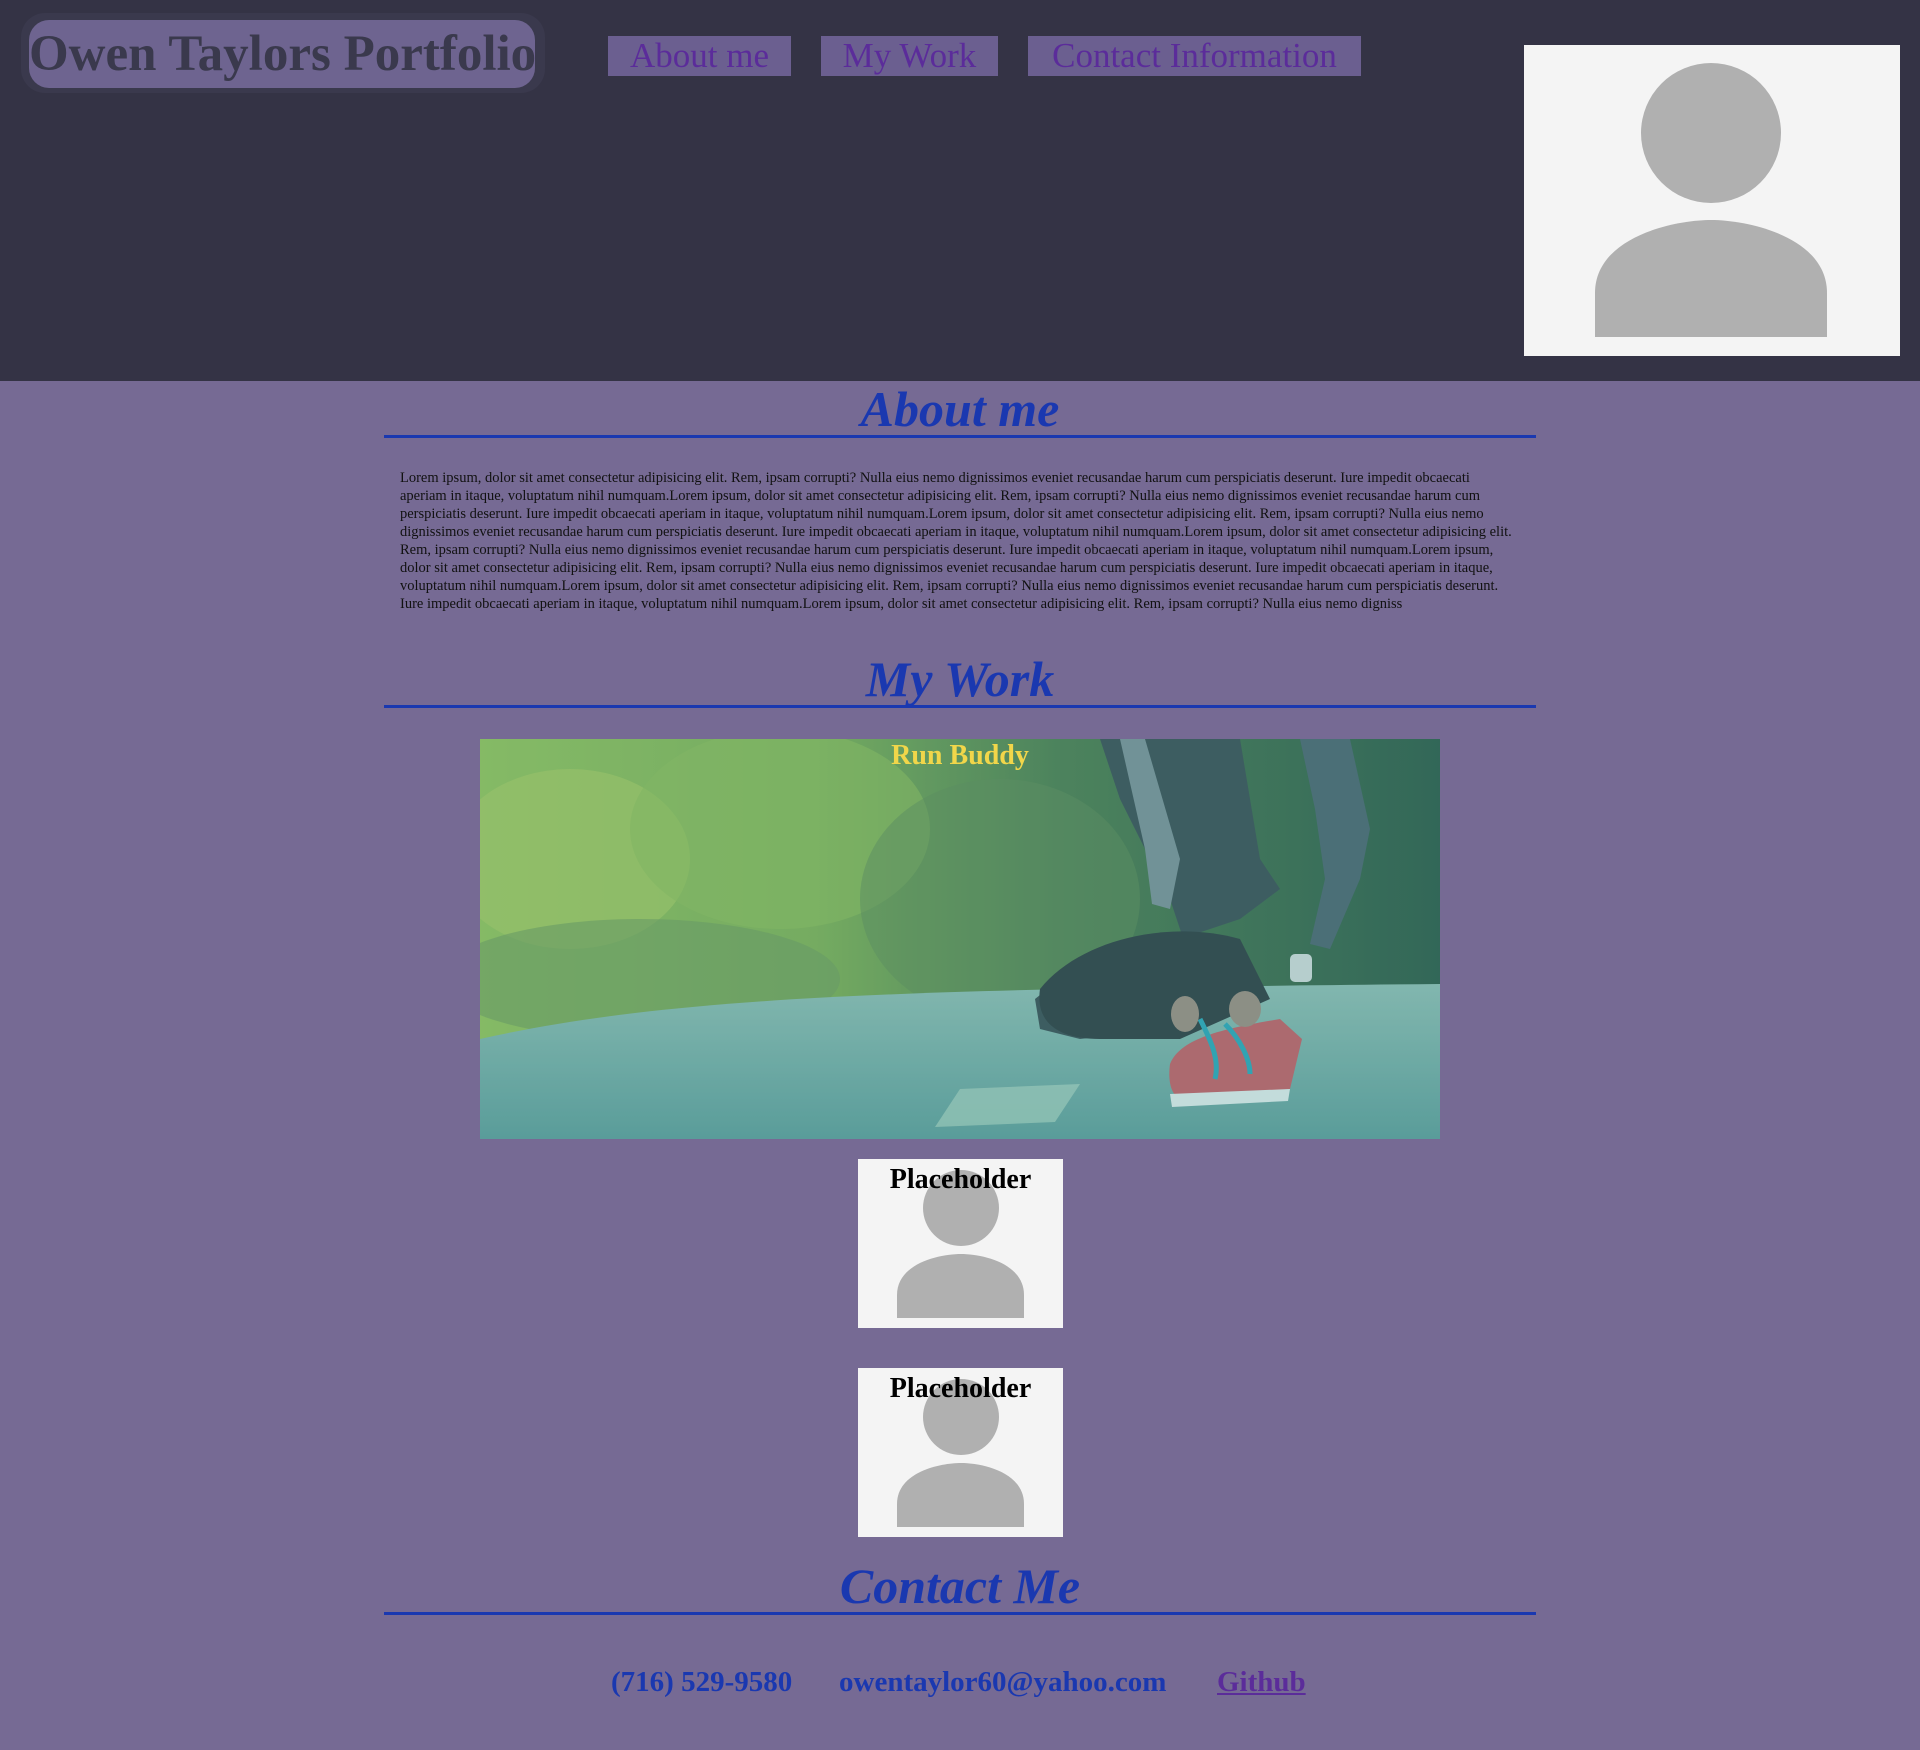  I want to click on runner-photo, so click(960, 939).